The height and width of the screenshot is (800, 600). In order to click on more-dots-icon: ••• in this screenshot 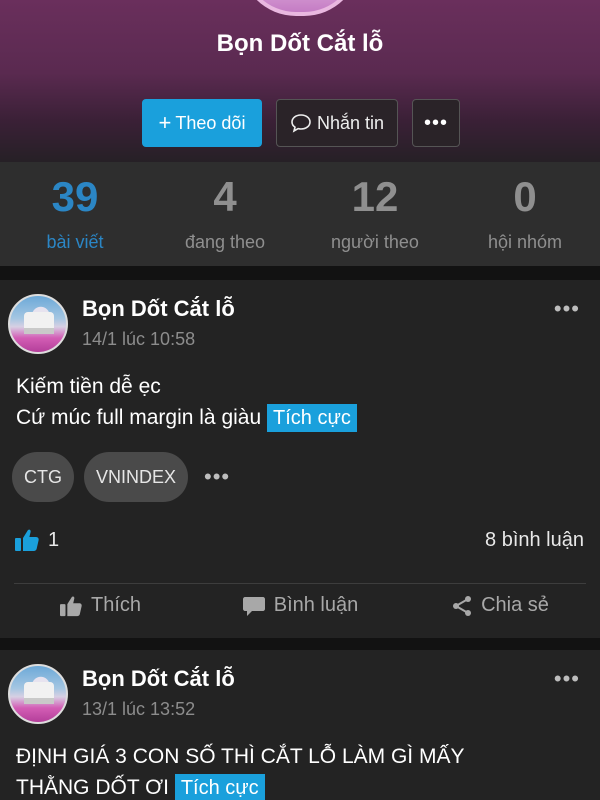, I will do `click(435, 122)`.